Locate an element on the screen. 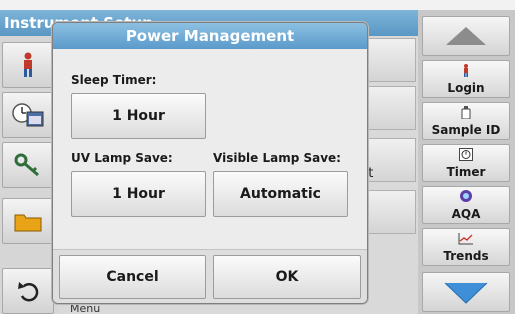 The image size is (515, 314). visible-lamp-save-label: Visible Lamp Save: is located at coordinates (277, 158).